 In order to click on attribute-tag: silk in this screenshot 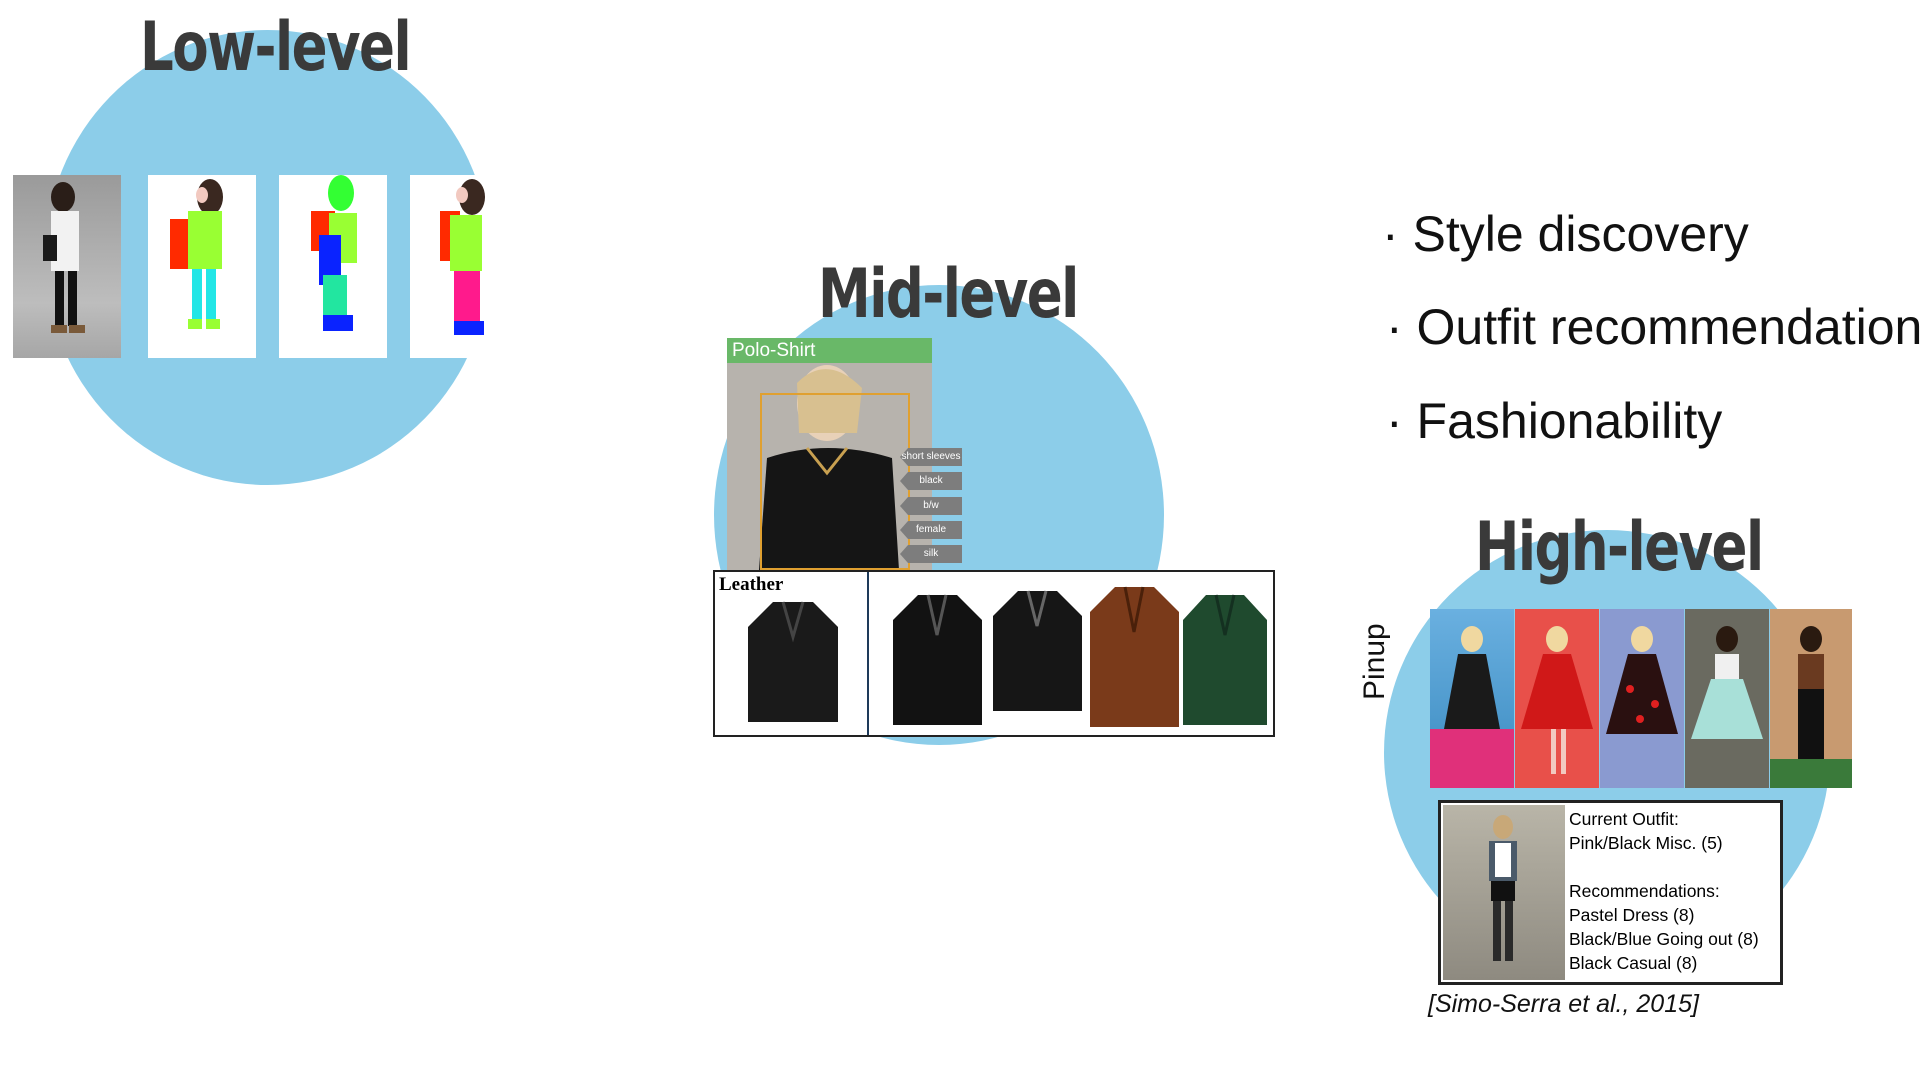, I will do `click(931, 554)`.